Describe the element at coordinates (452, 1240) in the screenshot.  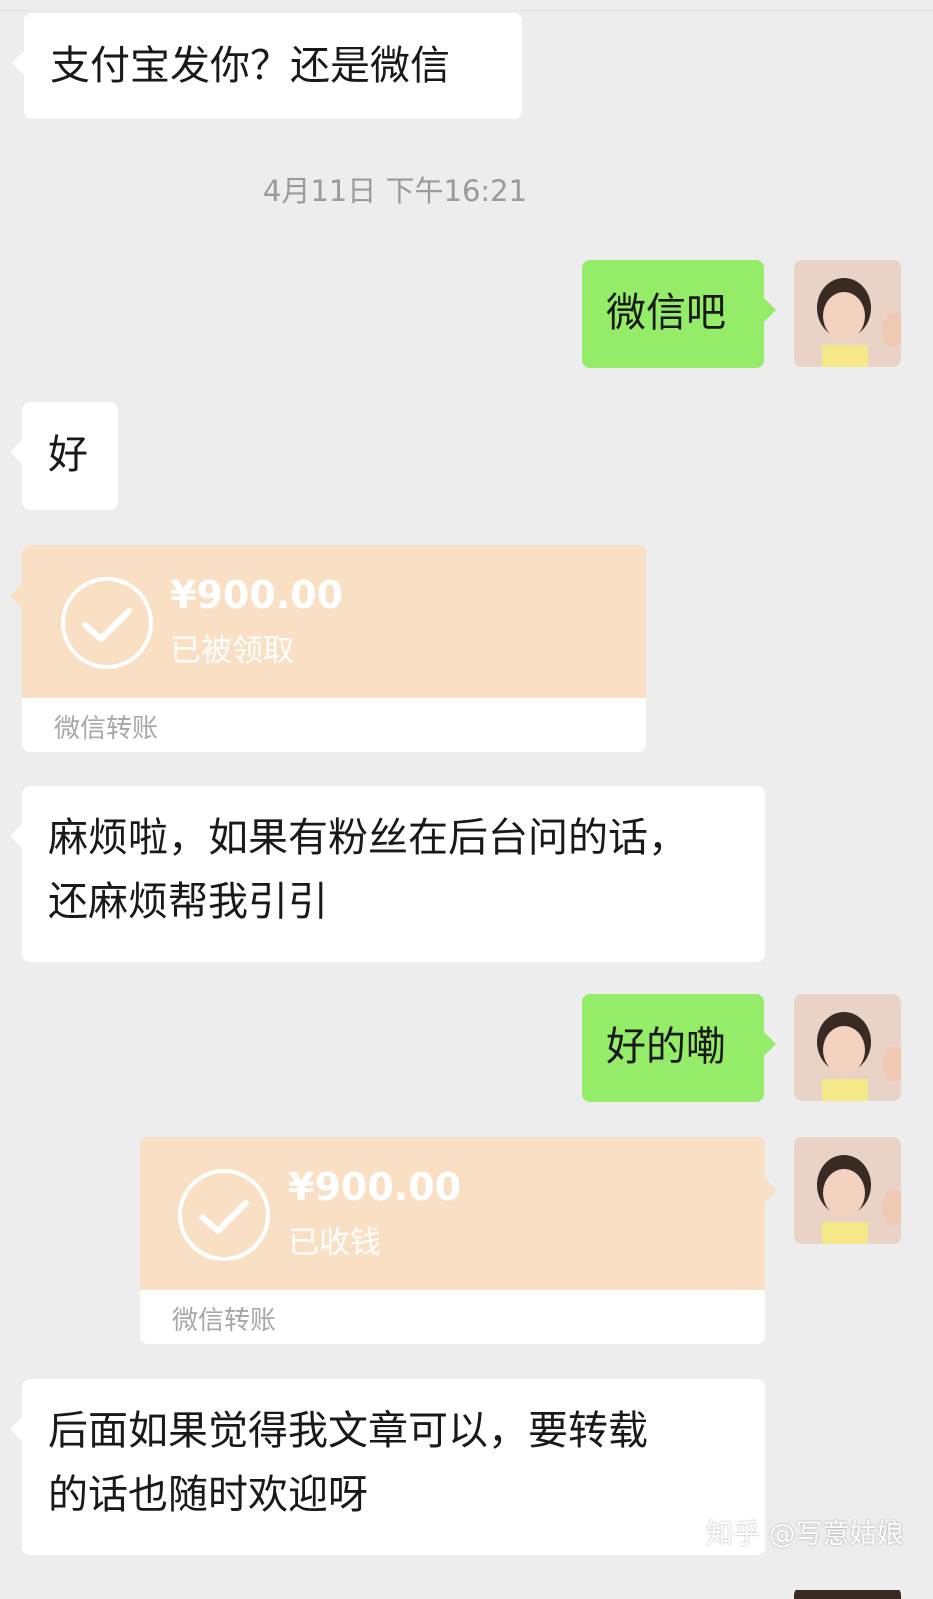
I see `transfer-card: ¥900.00 已收钱 微信转账` at that location.